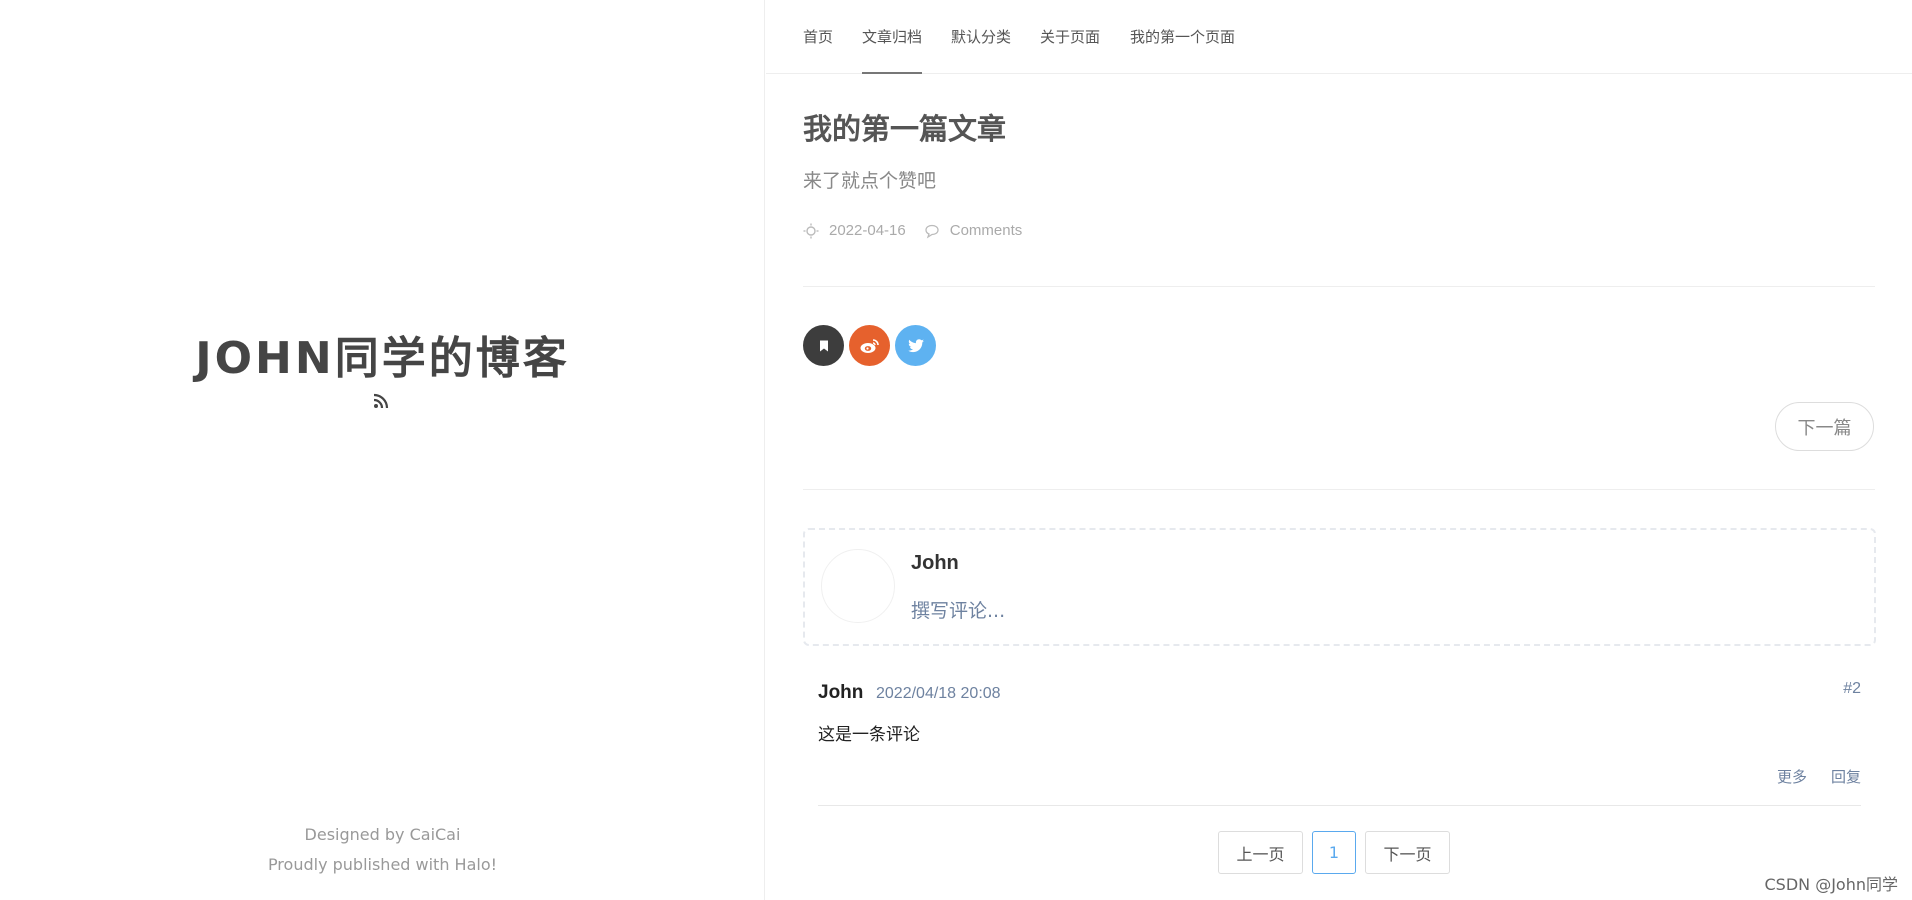 This screenshot has width=1912, height=900. Describe the element at coordinates (912, 230) in the screenshot. I see `post-meta: 2022-04-16 Comments` at that location.